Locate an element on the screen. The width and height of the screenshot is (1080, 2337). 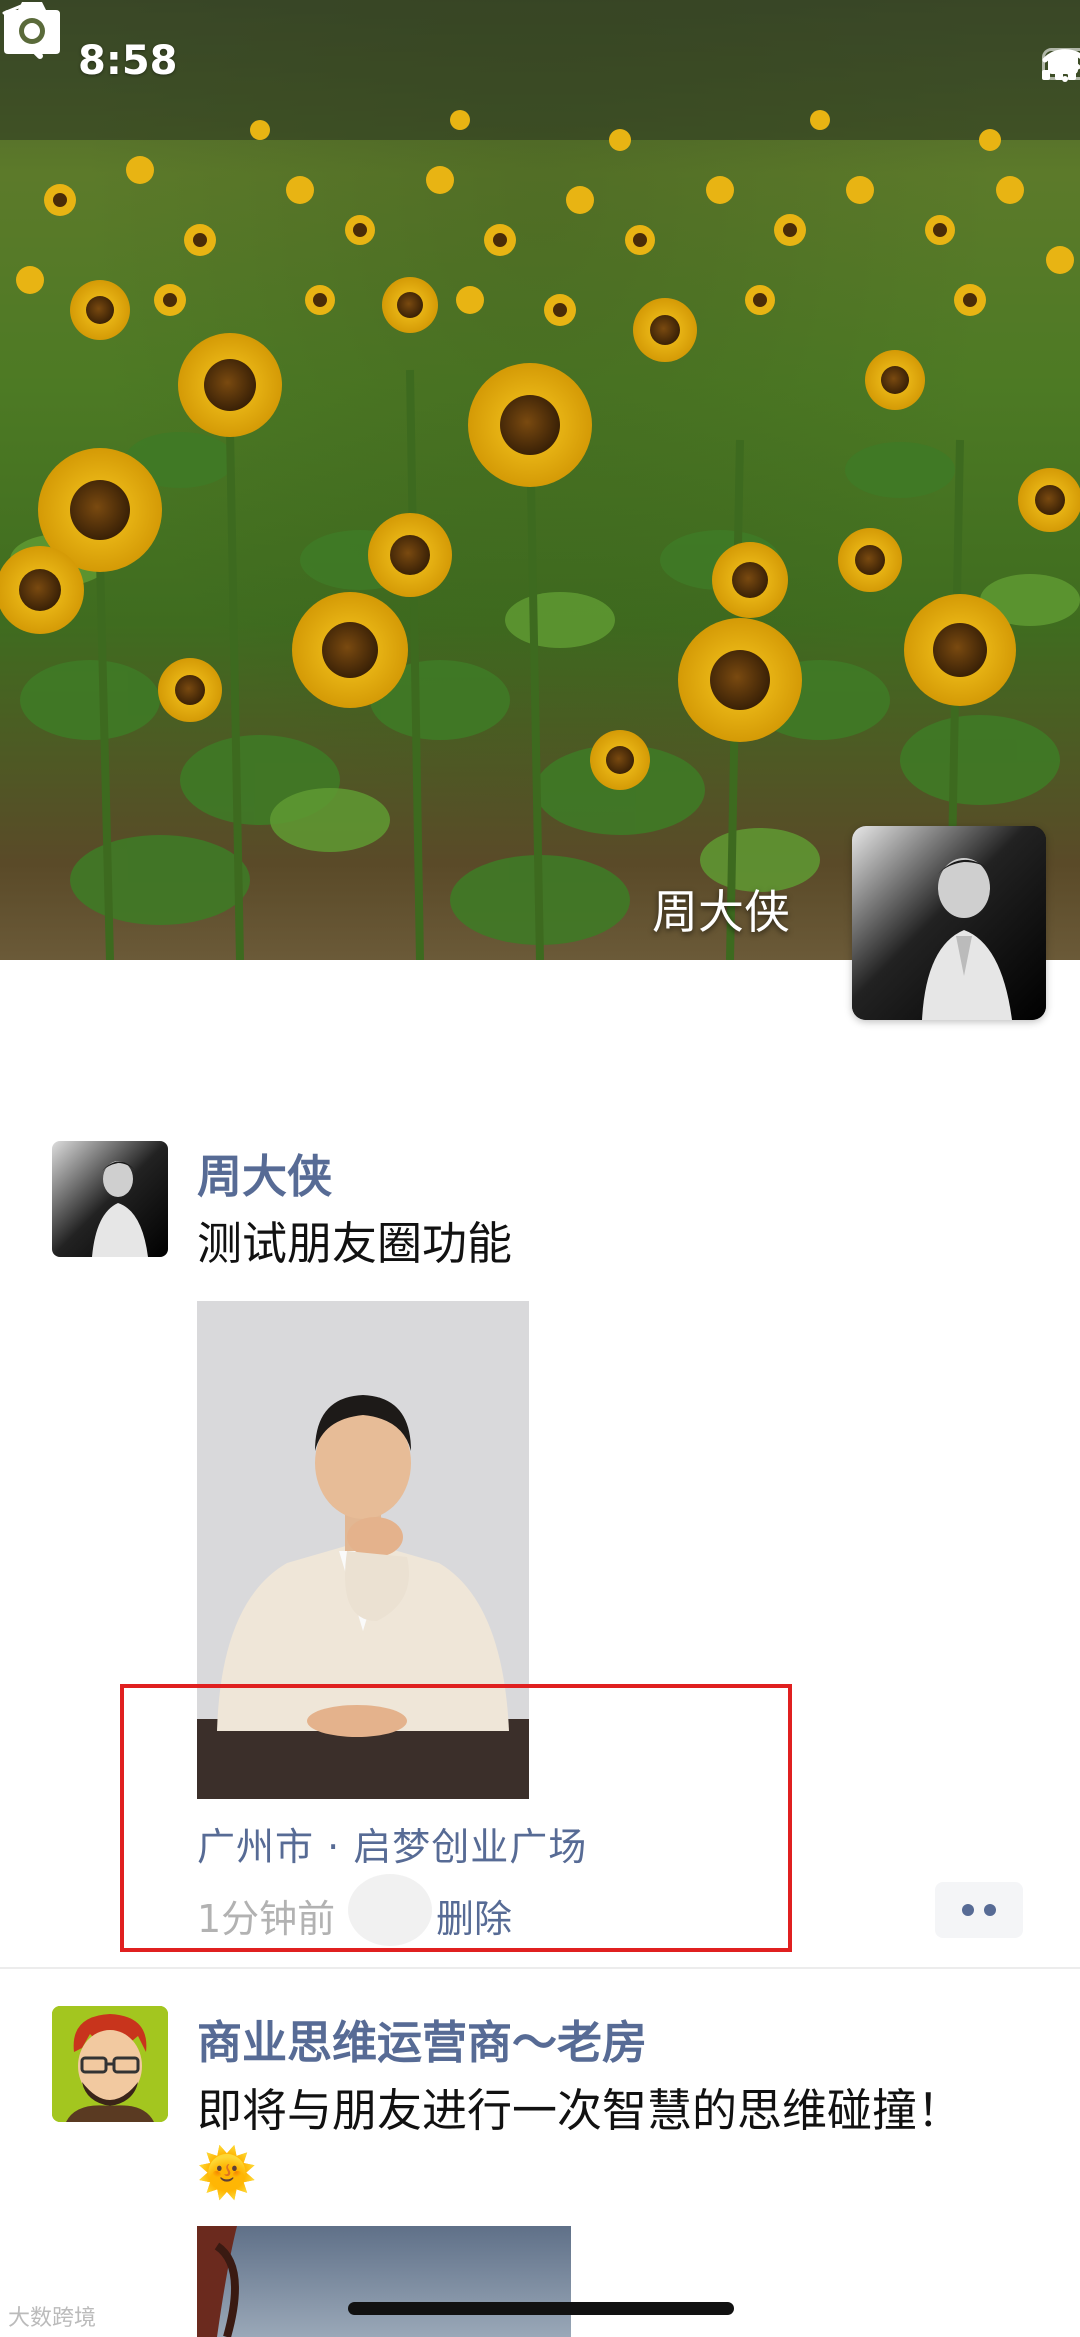
camera-icon is located at coordinates (32, 28).